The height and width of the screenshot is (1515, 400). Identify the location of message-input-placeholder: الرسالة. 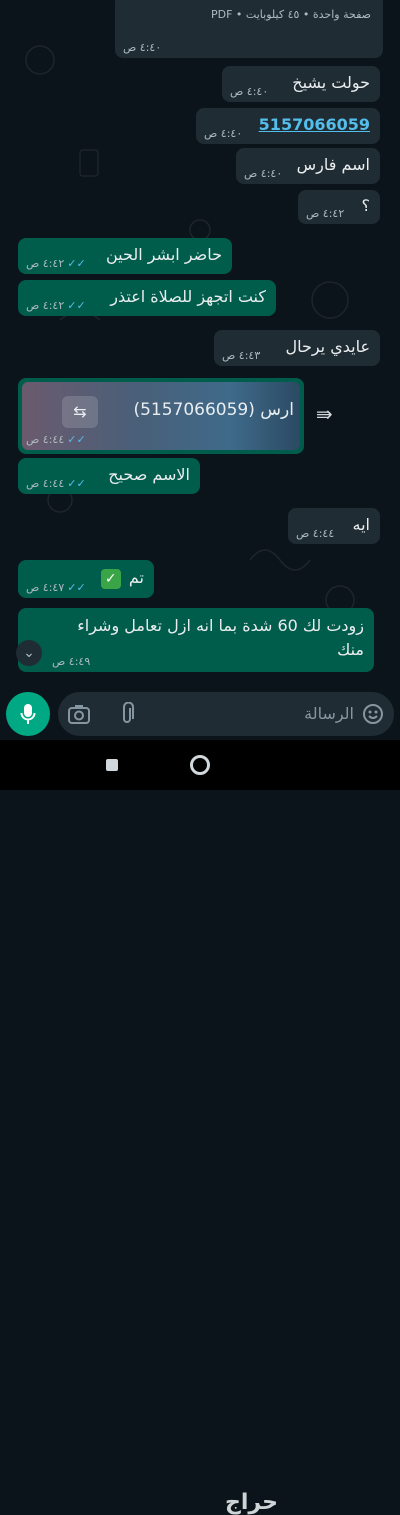
(329, 713).